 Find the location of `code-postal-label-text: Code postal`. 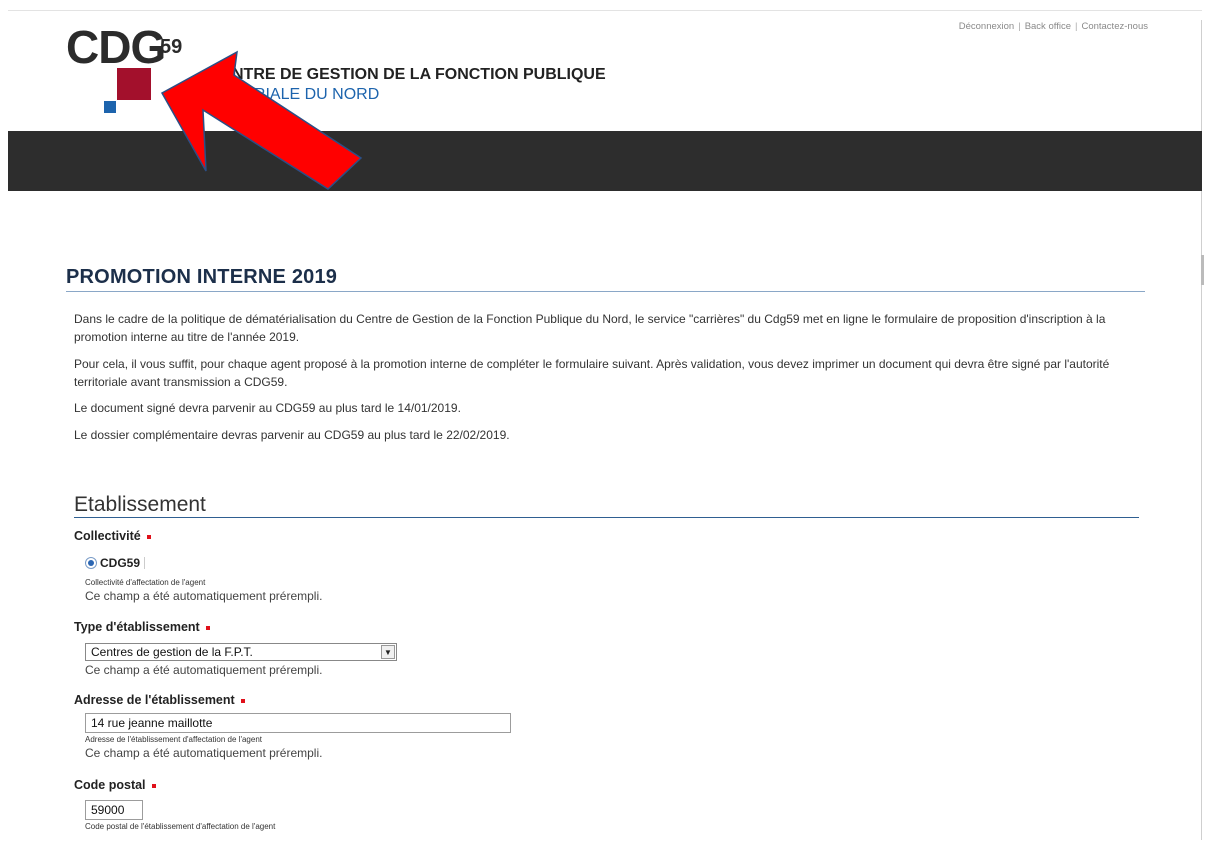

code-postal-label-text: Code postal is located at coordinates (110, 785).